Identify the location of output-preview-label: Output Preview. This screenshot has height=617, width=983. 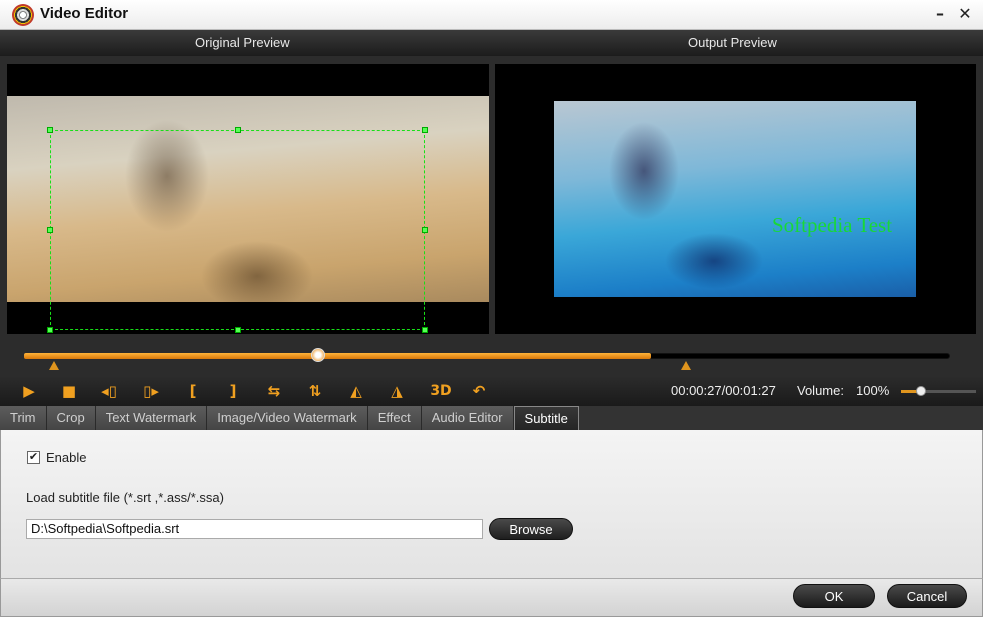
(732, 42).